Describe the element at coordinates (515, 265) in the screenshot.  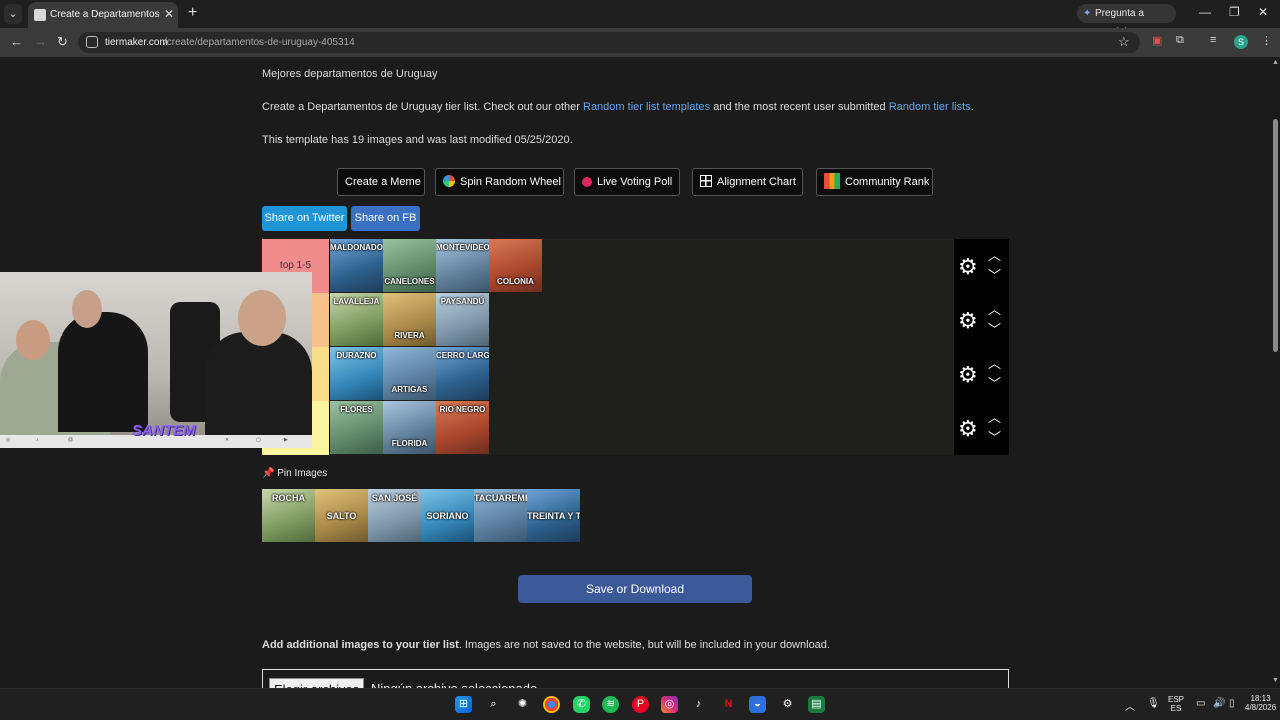
I see `tier-image-tile: COLONIA` at that location.